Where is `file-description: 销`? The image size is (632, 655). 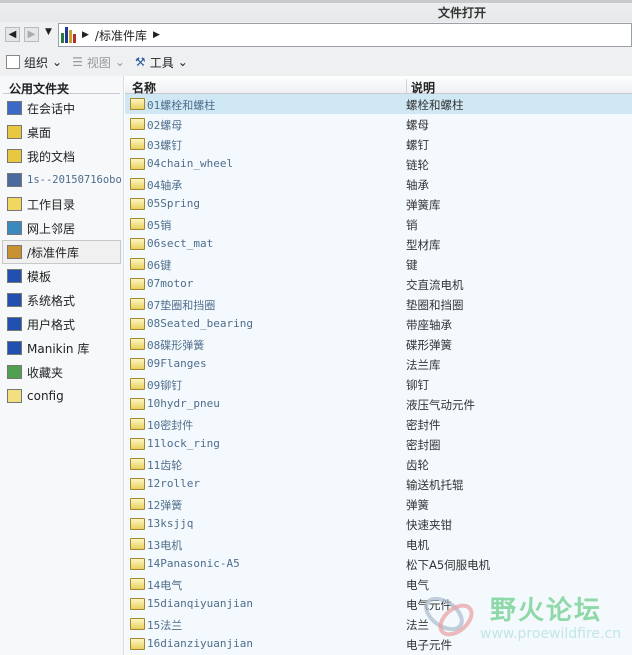 file-description: 销 is located at coordinates (412, 225).